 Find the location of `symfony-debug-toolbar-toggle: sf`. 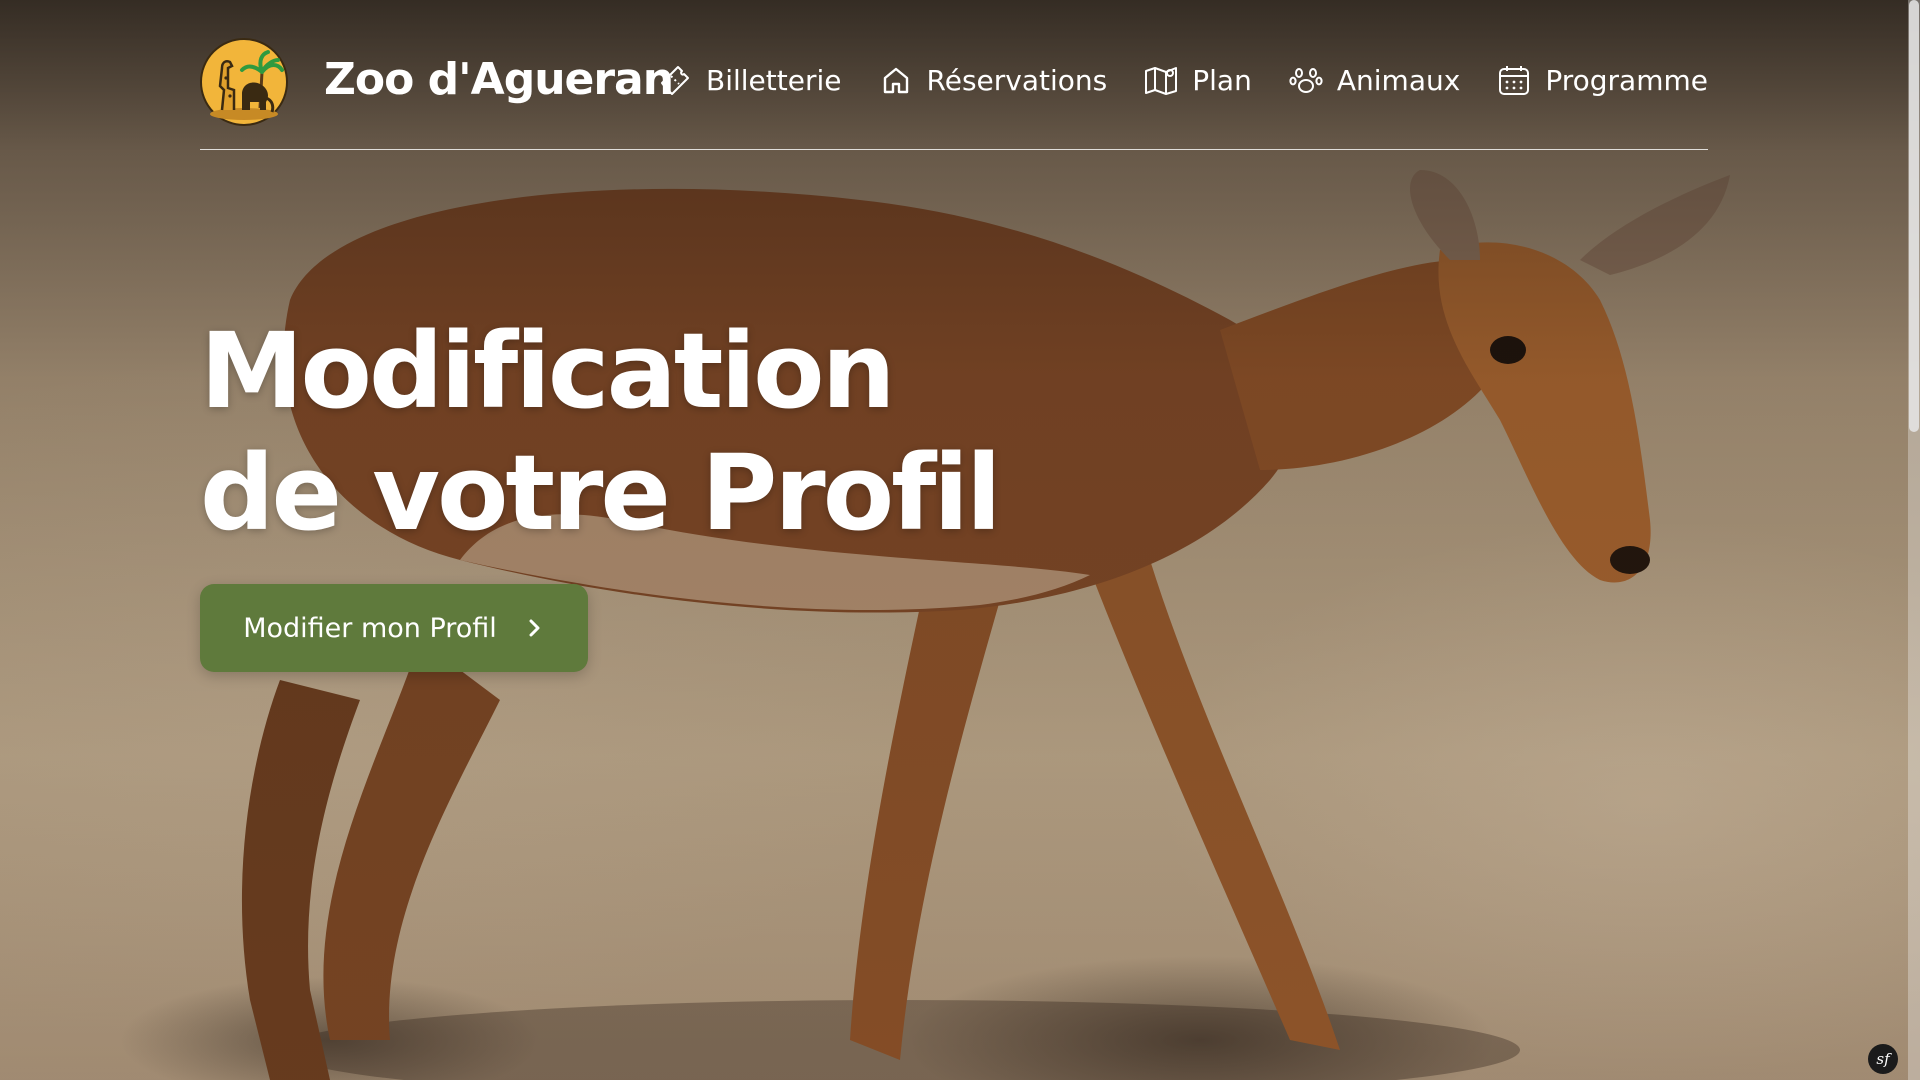

symfony-debug-toolbar-toggle: sf is located at coordinates (1883, 1059).